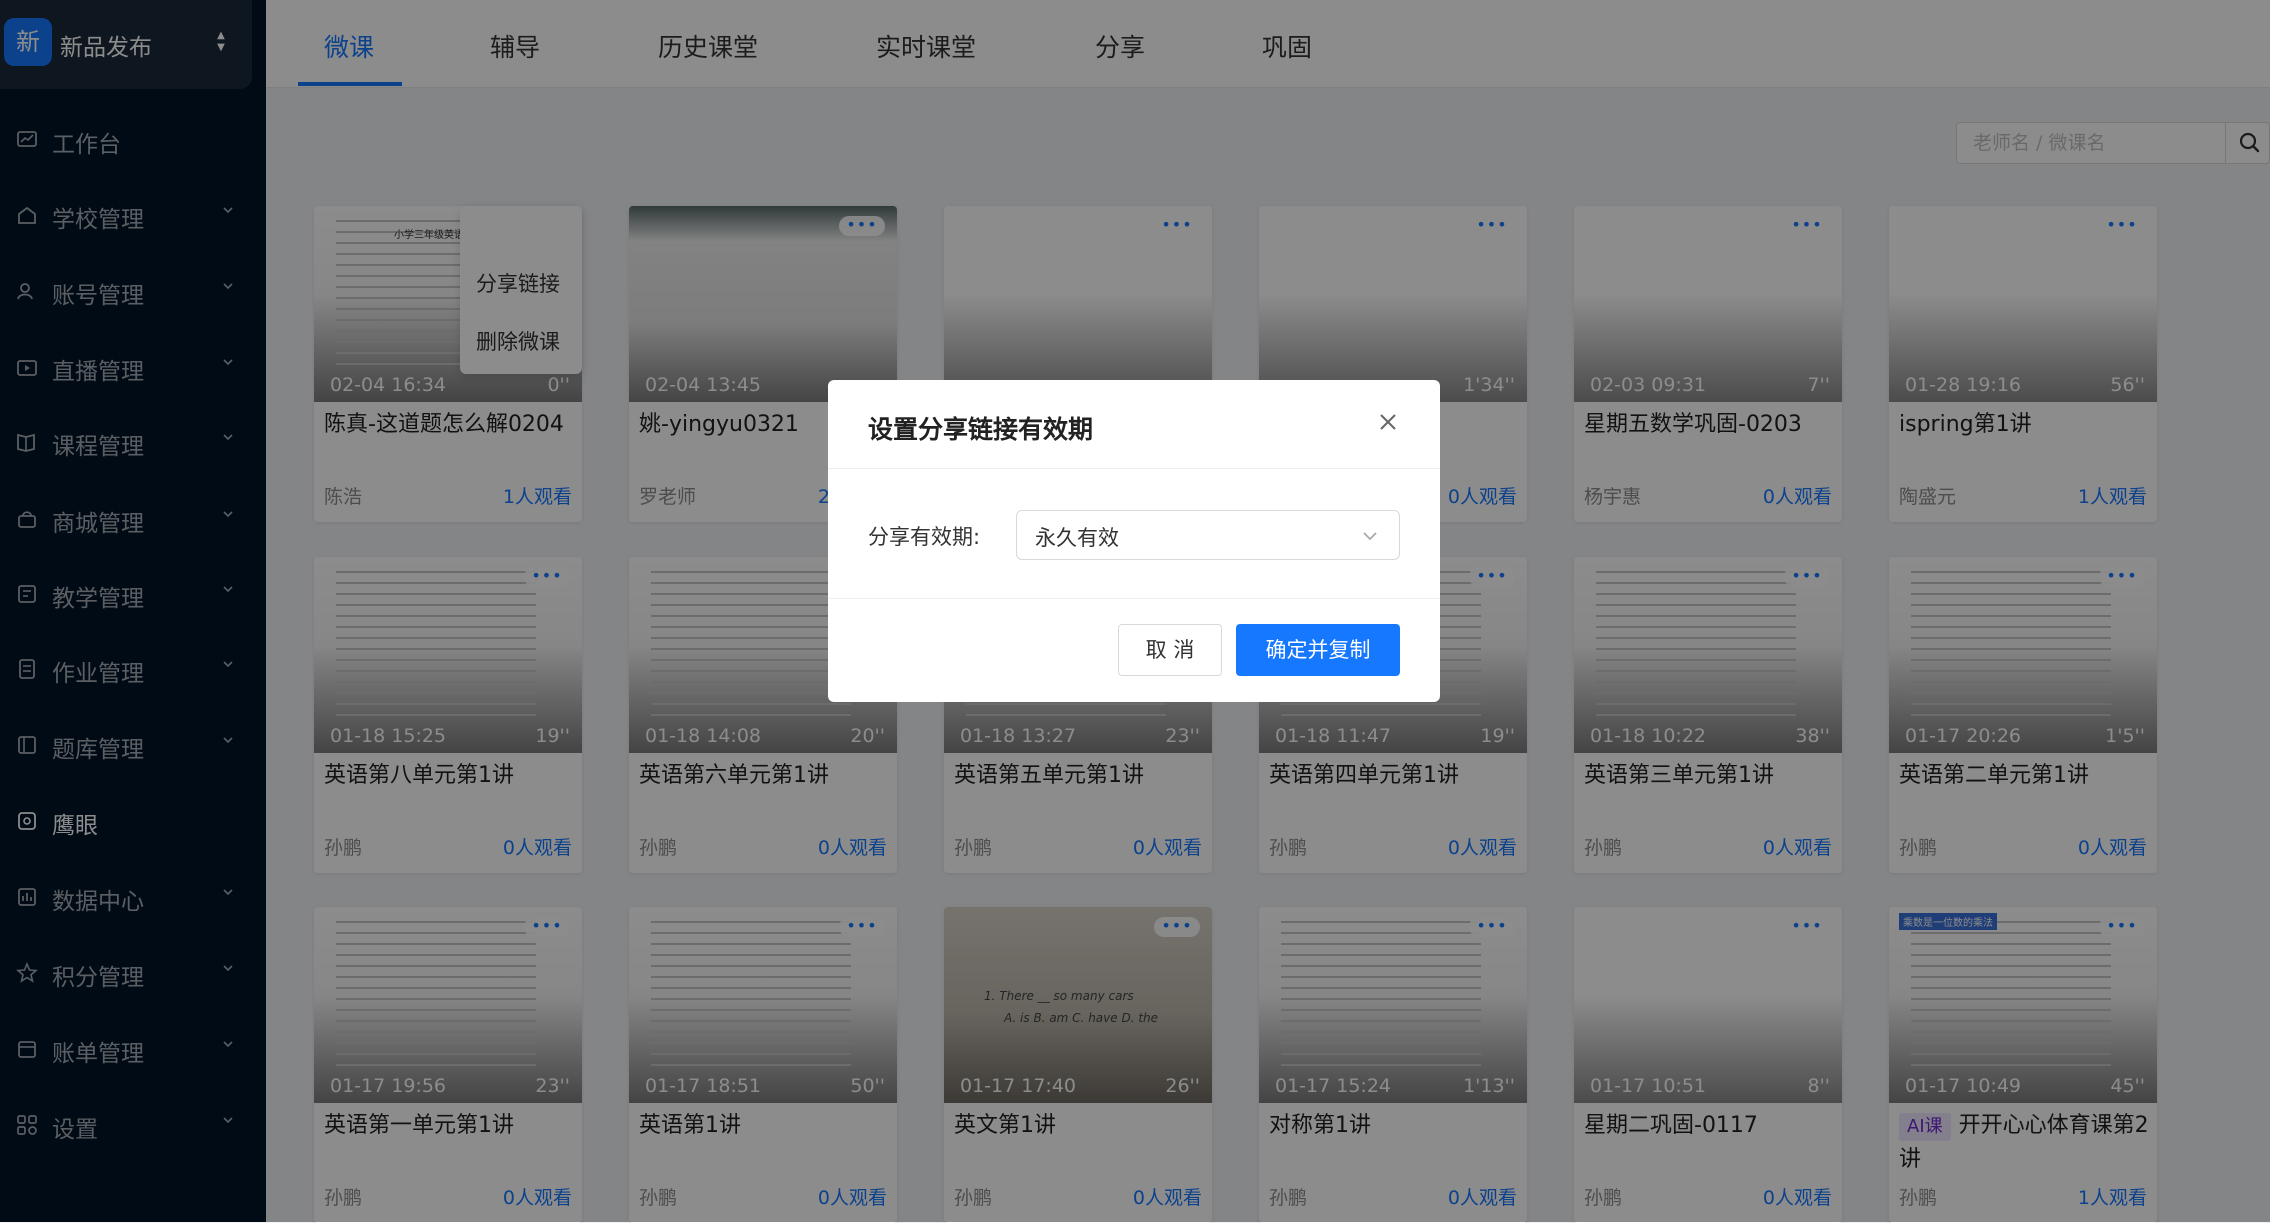 Image resolution: width=2270 pixels, height=1223 pixels. What do you see at coordinates (1318, 650) in the screenshot?
I see `confirm-copy-button: 确定并复制` at bounding box center [1318, 650].